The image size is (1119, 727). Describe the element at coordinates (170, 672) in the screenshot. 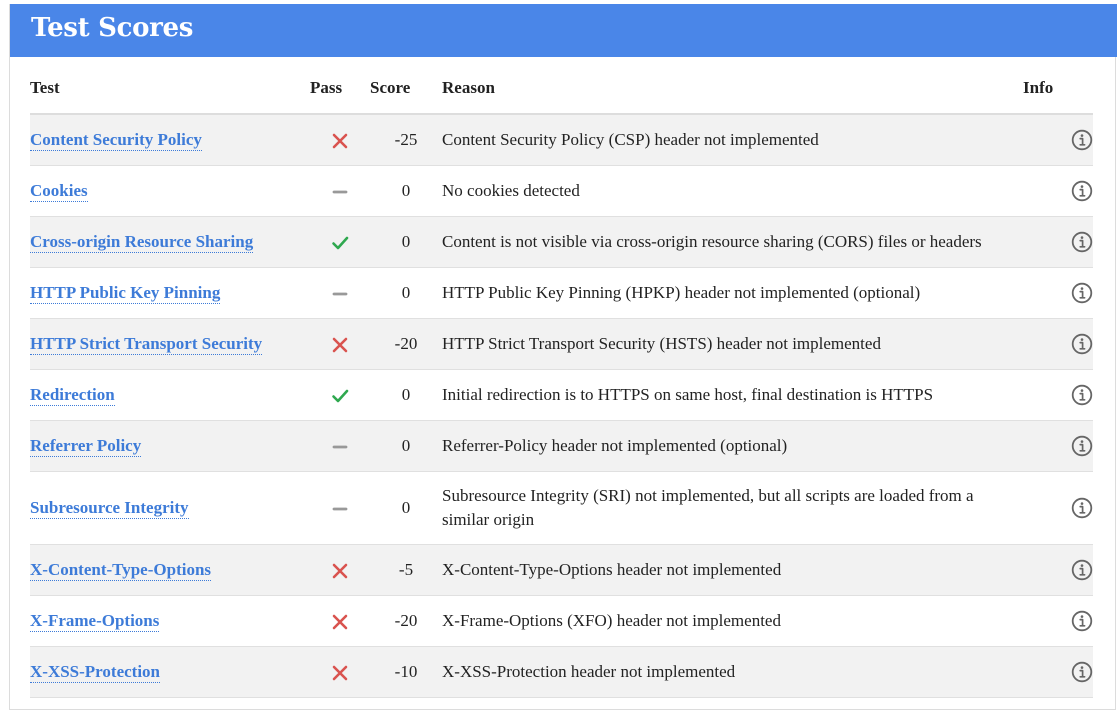

I see `test-cell: X-XSS-Protection` at that location.